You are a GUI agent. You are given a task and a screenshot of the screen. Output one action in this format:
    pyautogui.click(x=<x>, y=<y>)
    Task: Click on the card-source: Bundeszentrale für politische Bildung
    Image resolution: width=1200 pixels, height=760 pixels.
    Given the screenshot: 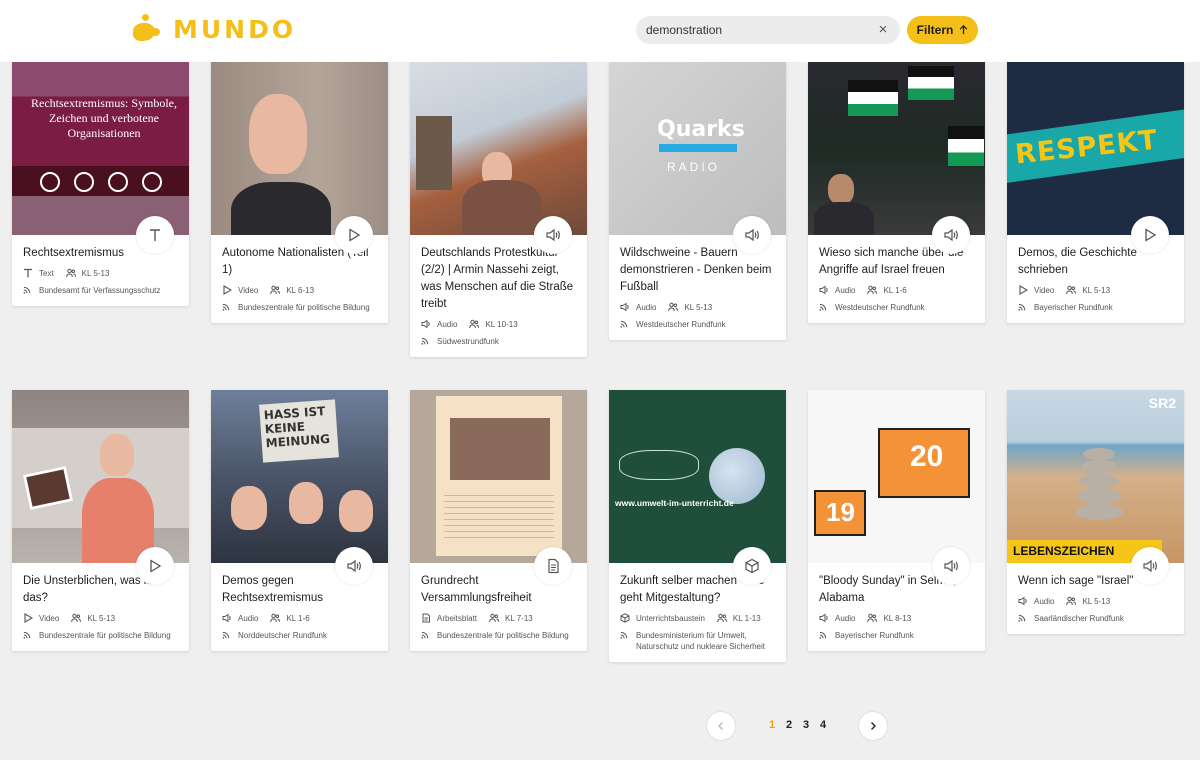 What is the action you would take?
    pyautogui.click(x=498, y=635)
    